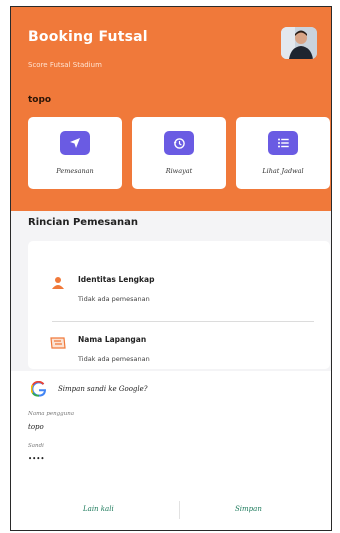  I want to click on detail-title: Nama Lapangan, so click(112, 339).